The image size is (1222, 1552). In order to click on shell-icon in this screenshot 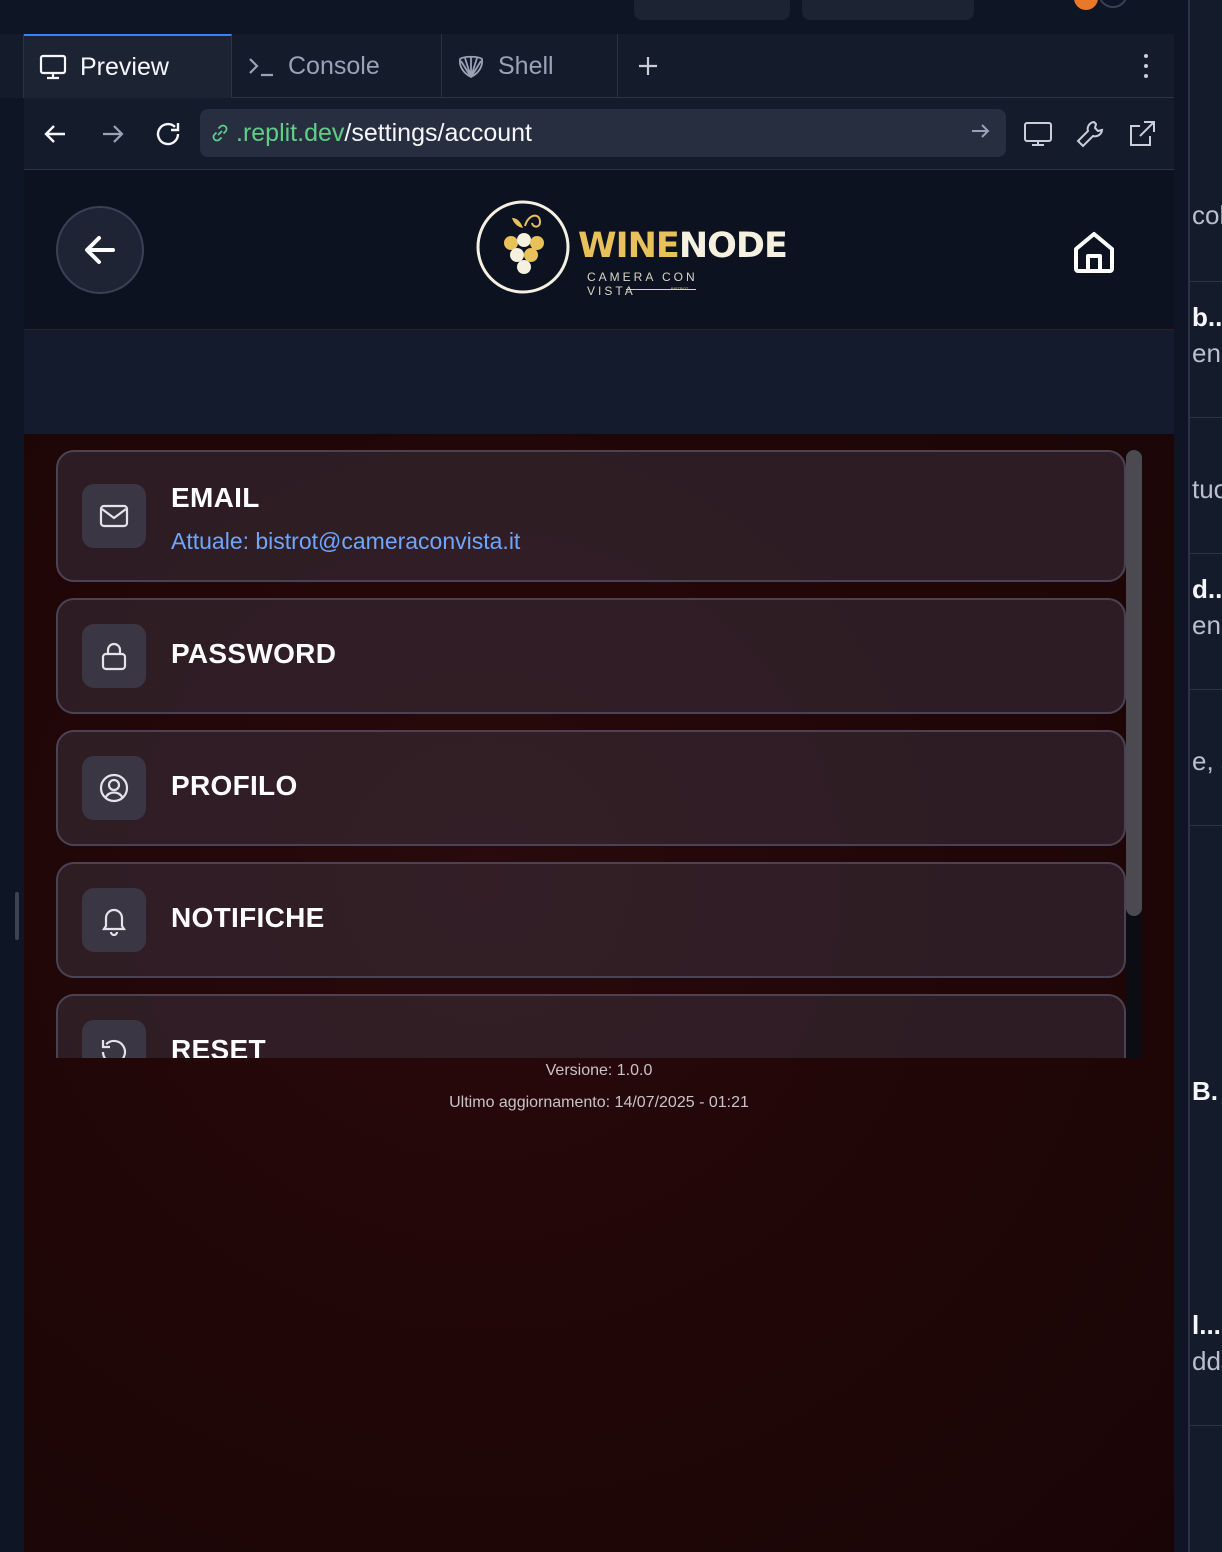, I will do `click(471, 66)`.